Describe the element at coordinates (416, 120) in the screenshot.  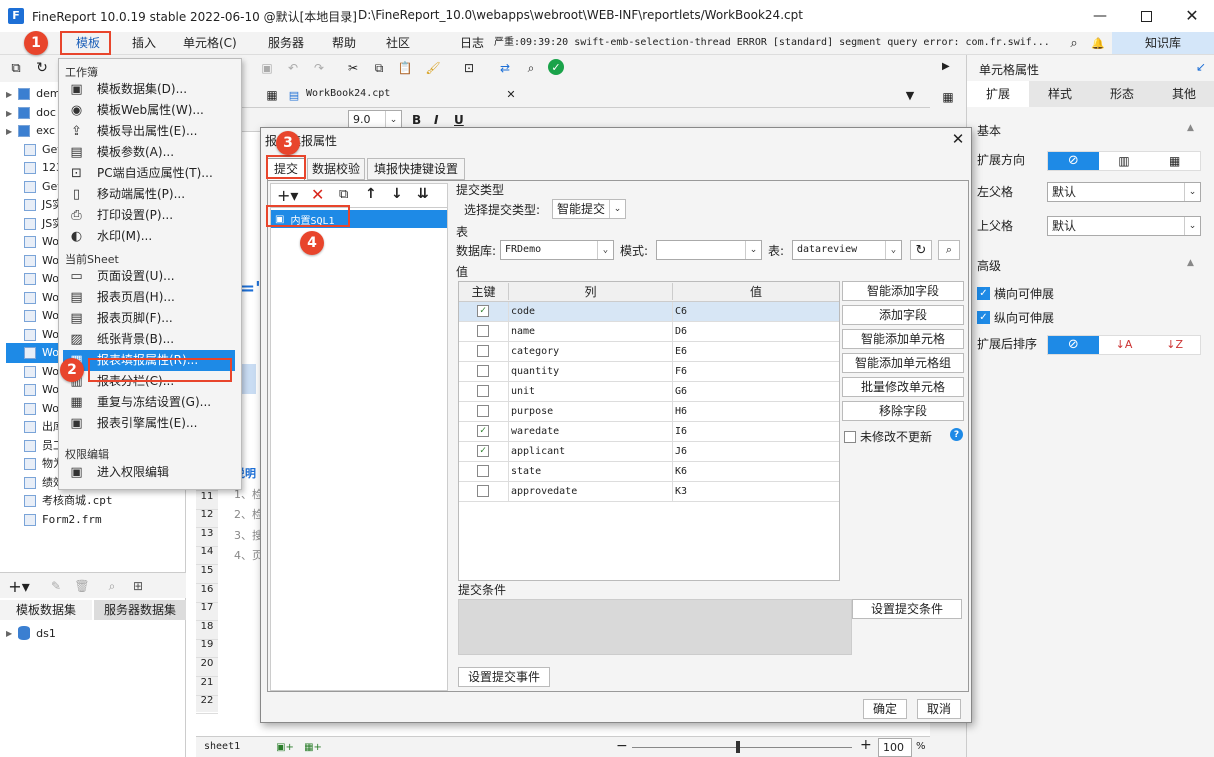
I see `bold-icon: B` at that location.